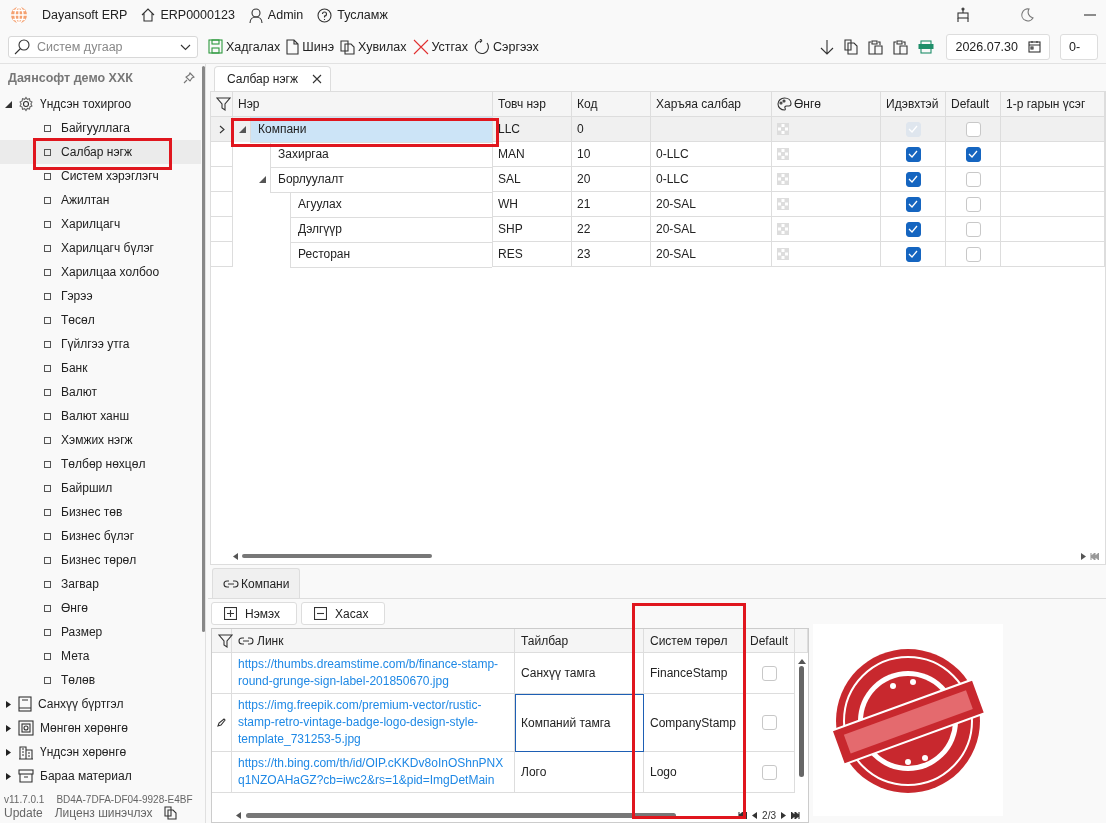  Describe the element at coordinates (272, 78) in the screenshot. I see `tab: Салбар нэгж` at that location.